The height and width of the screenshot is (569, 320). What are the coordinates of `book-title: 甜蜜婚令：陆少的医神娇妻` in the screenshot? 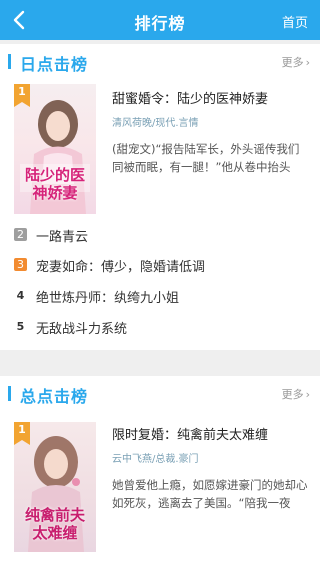 It's located at (190, 97).